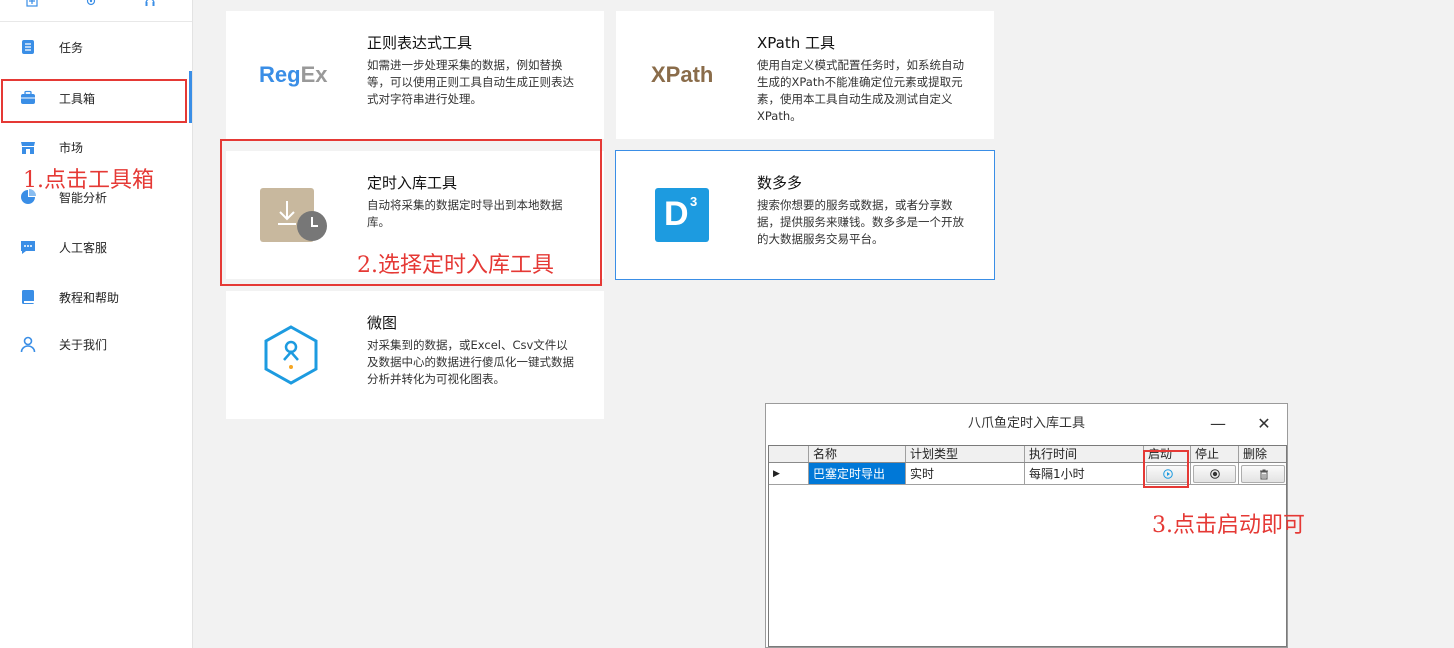 This screenshot has height=648, width=1454. Describe the element at coordinates (1084, 454) in the screenshot. I see `column-header-time: 执行时间` at that location.